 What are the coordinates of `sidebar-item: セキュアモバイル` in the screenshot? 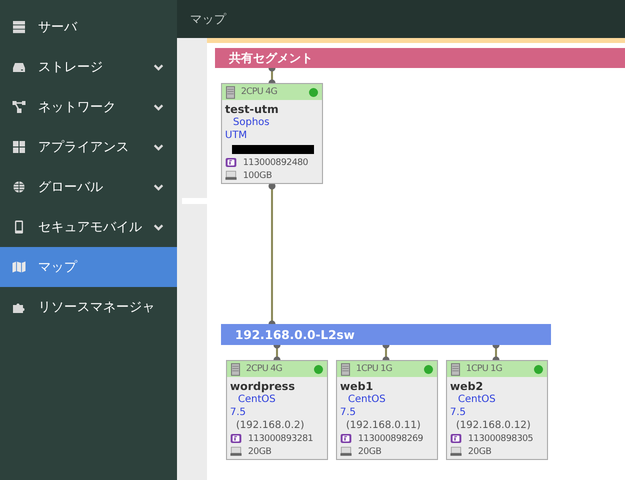 It's located at (88, 227).